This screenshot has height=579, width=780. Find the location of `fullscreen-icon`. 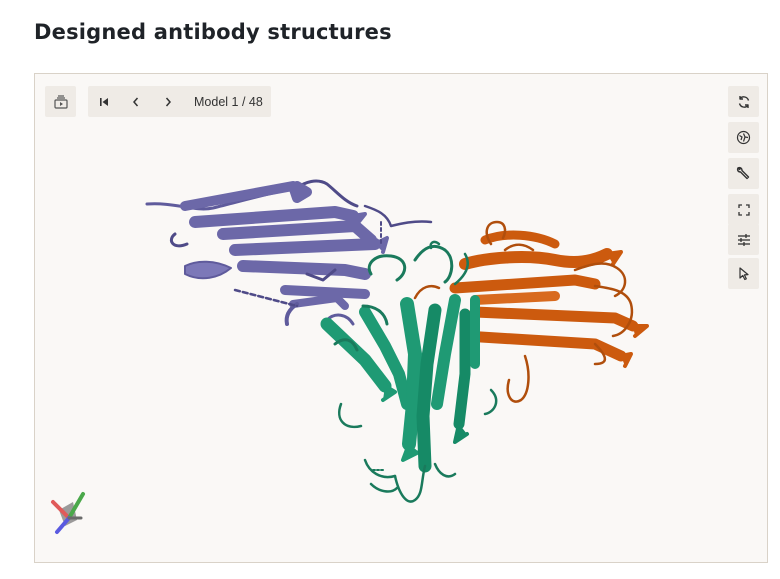

fullscreen-icon is located at coordinates (743, 209).